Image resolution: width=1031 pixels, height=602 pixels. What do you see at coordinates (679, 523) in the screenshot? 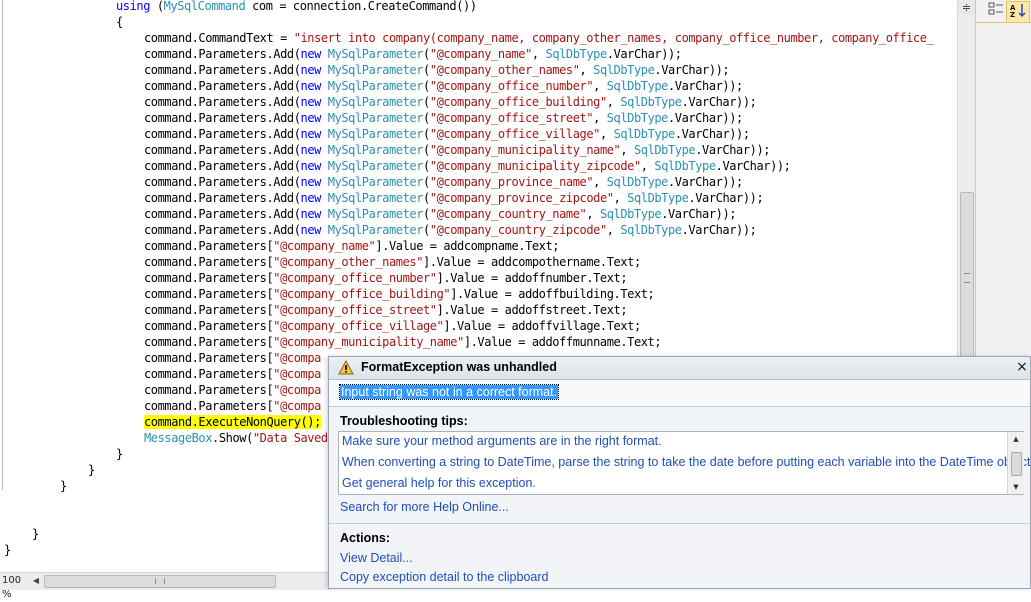
I see `section-divider` at bounding box center [679, 523].